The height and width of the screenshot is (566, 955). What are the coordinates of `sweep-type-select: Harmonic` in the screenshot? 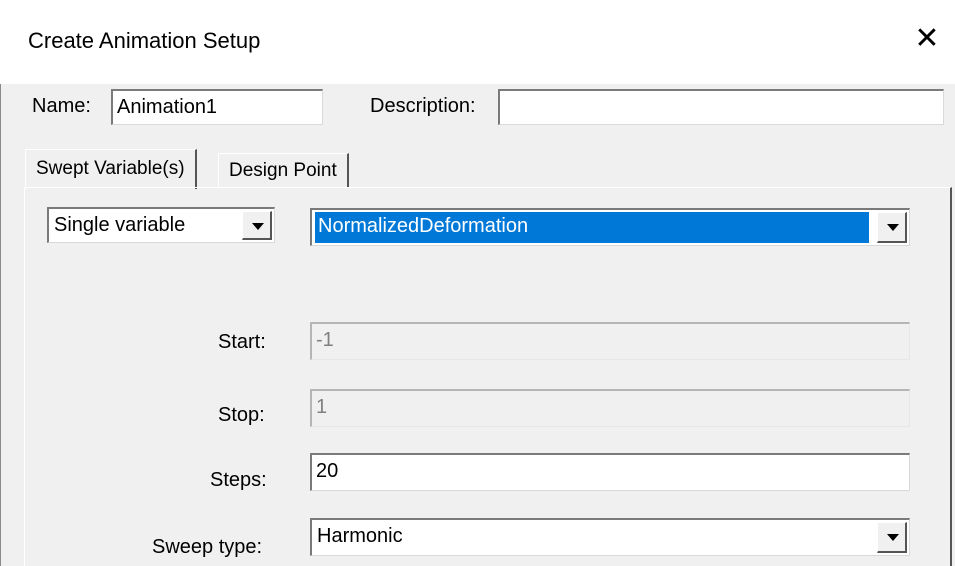 It's located at (610, 537).